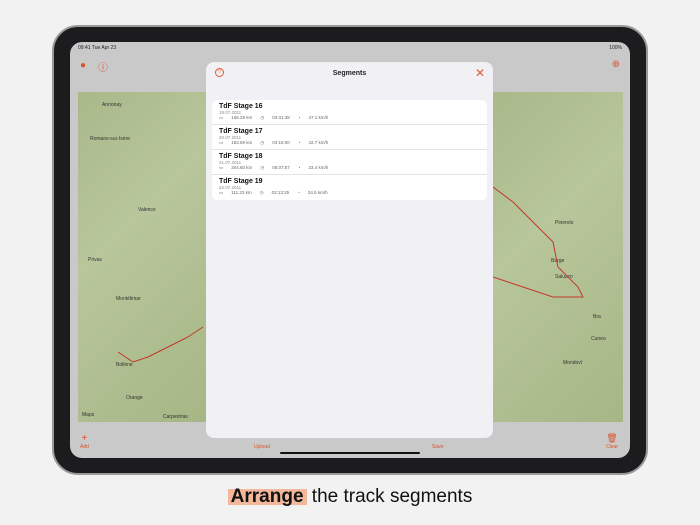 This screenshot has height=525, width=700. What do you see at coordinates (242, 117) in the screenshot?
I see `segment-distance: 166.28 km` at bounding box center [242, 117].